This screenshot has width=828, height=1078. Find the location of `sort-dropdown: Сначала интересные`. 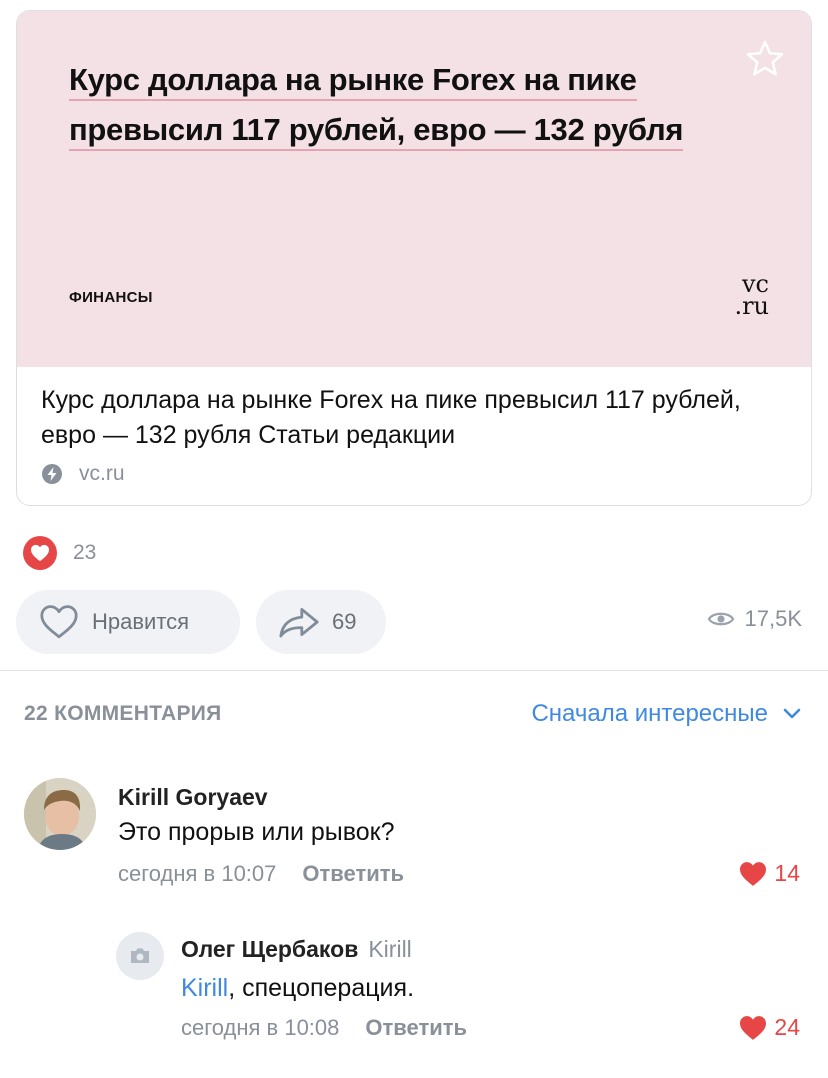

sort-dropdown: Сначала интересные is located at coordinates (666, 714).